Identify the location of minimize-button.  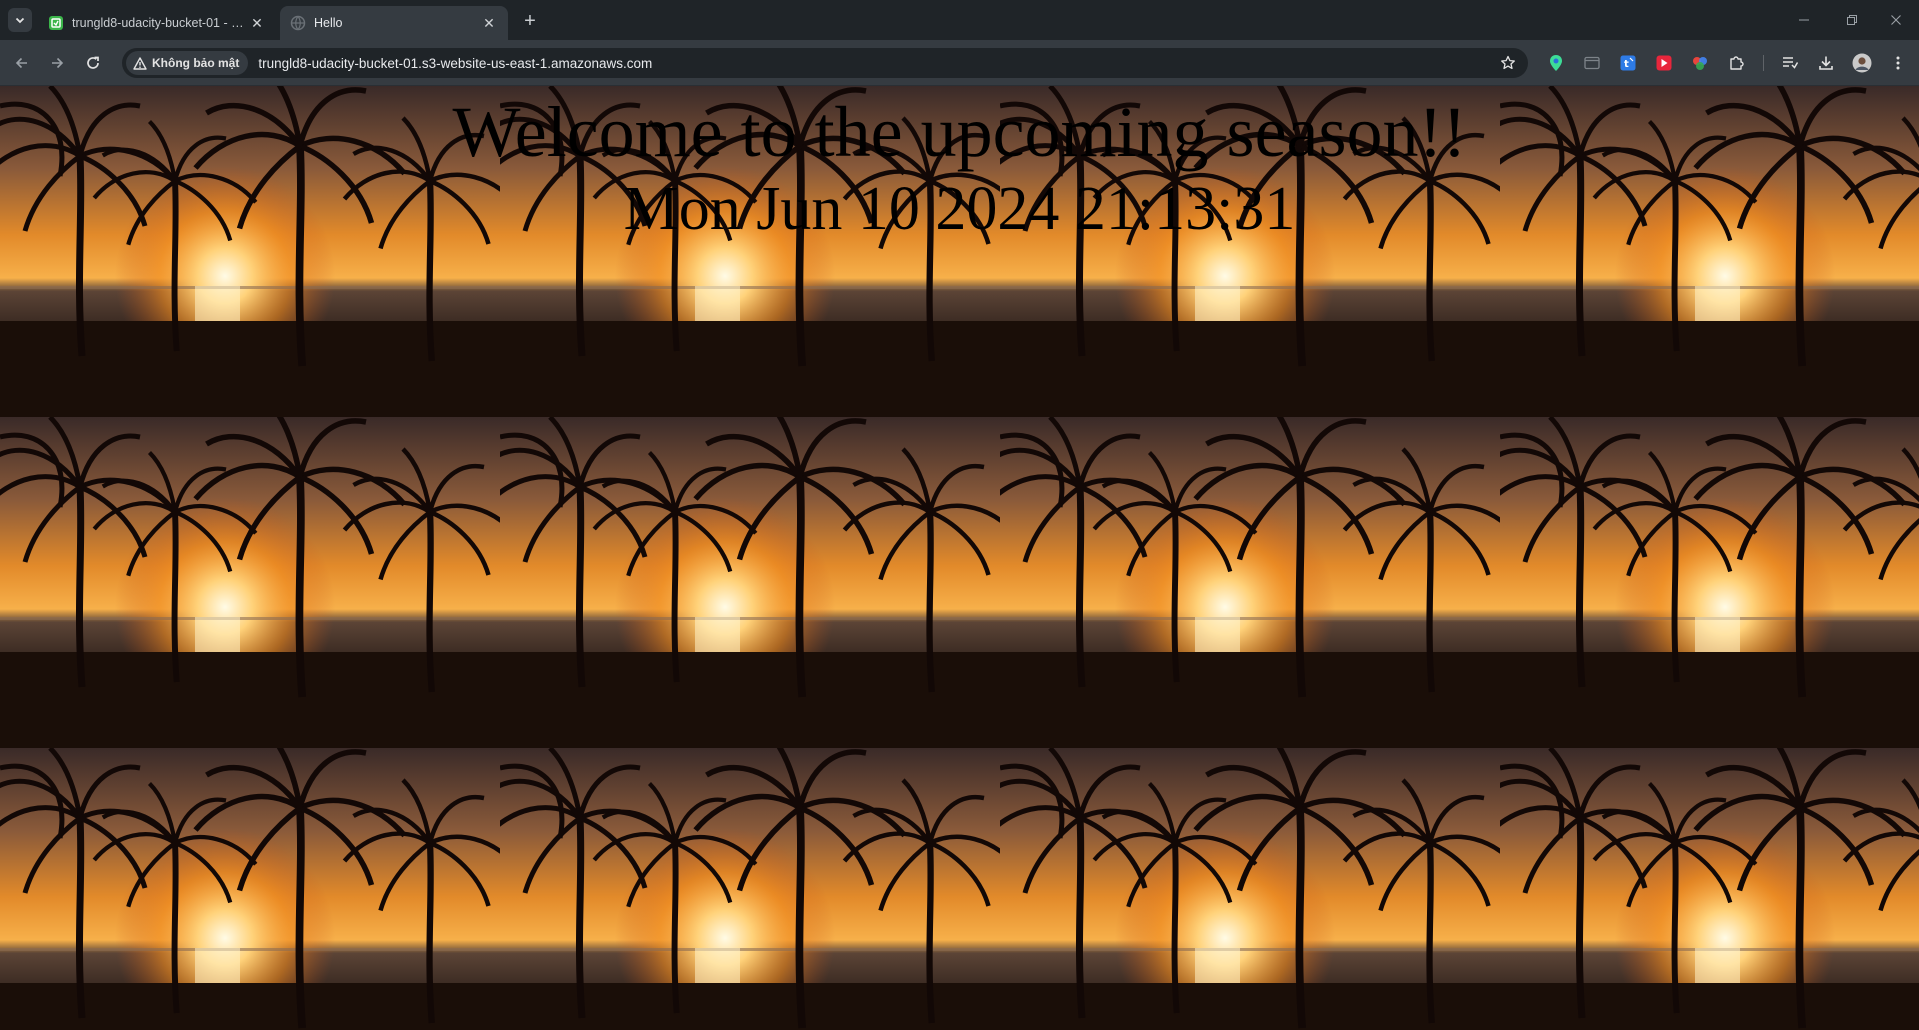
(1804, 20).